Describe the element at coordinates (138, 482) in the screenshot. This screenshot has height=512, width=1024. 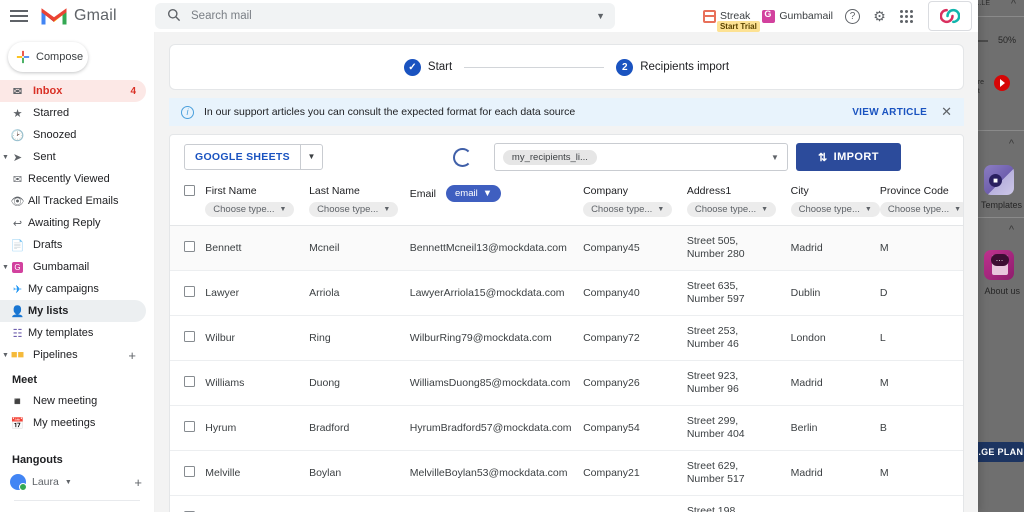
I see `plus-icon: +` at that location.